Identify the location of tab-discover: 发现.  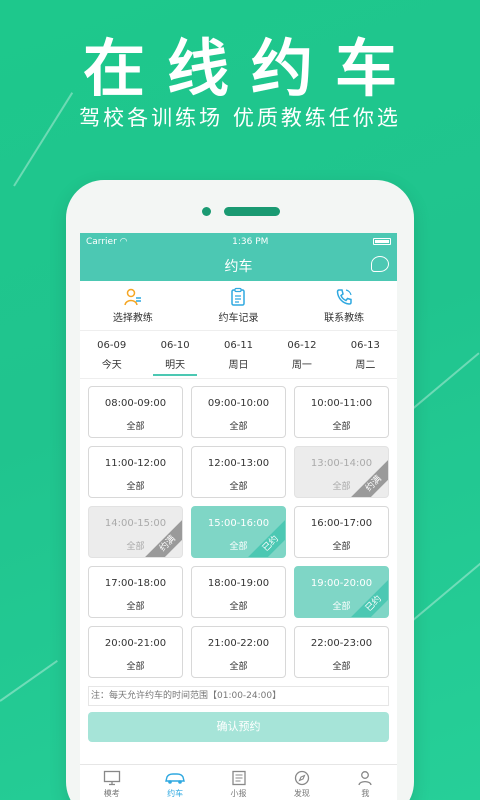
(301, 782).